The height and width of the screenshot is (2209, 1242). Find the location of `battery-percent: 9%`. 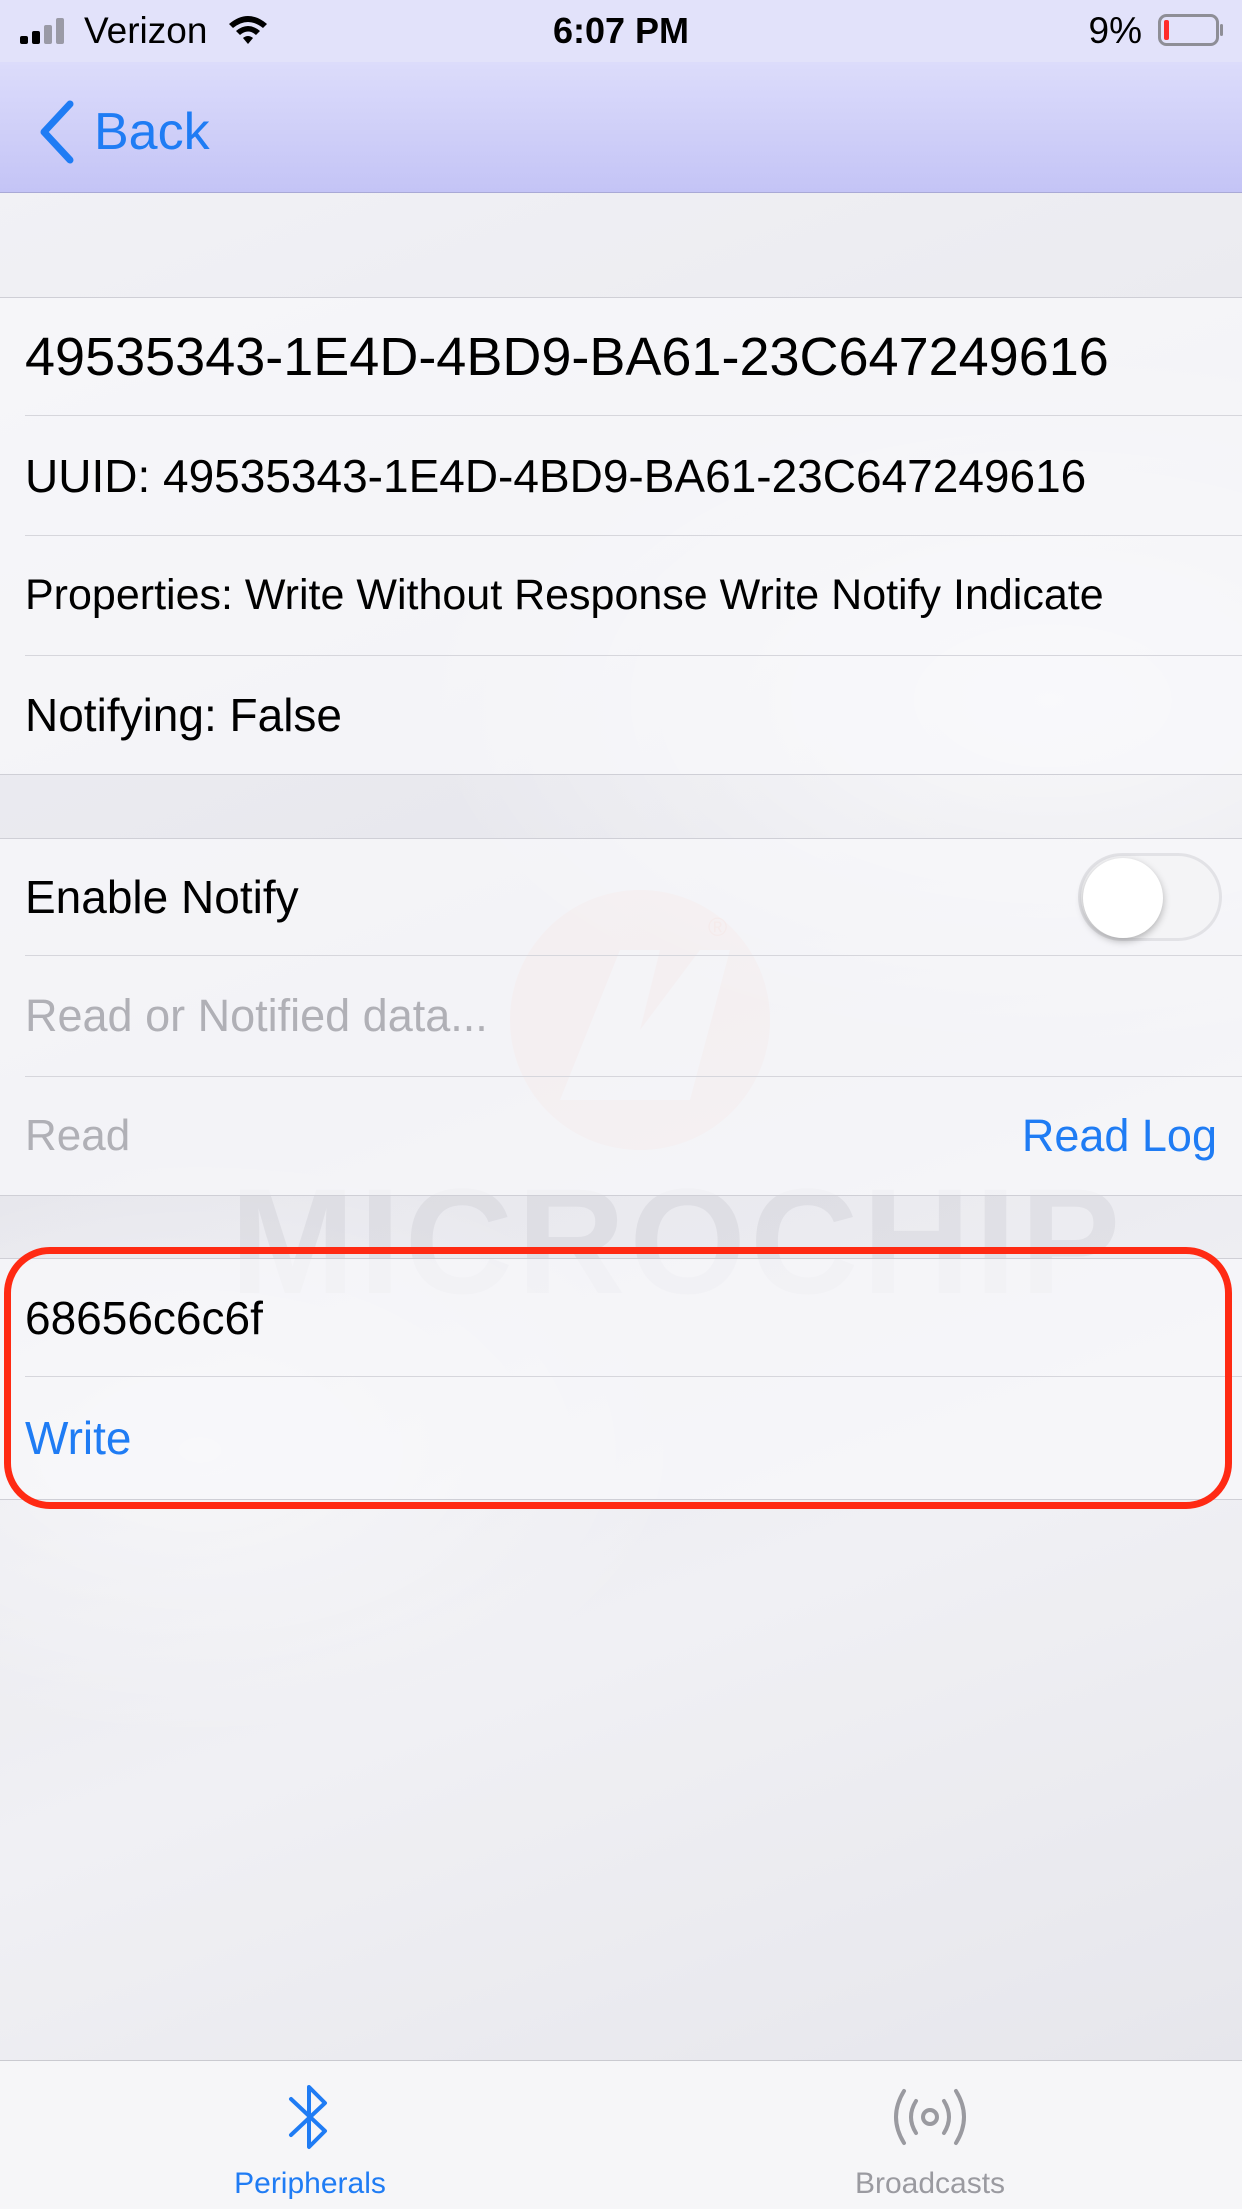

battery-percent: 9% is located at coordinates (1115, 30).